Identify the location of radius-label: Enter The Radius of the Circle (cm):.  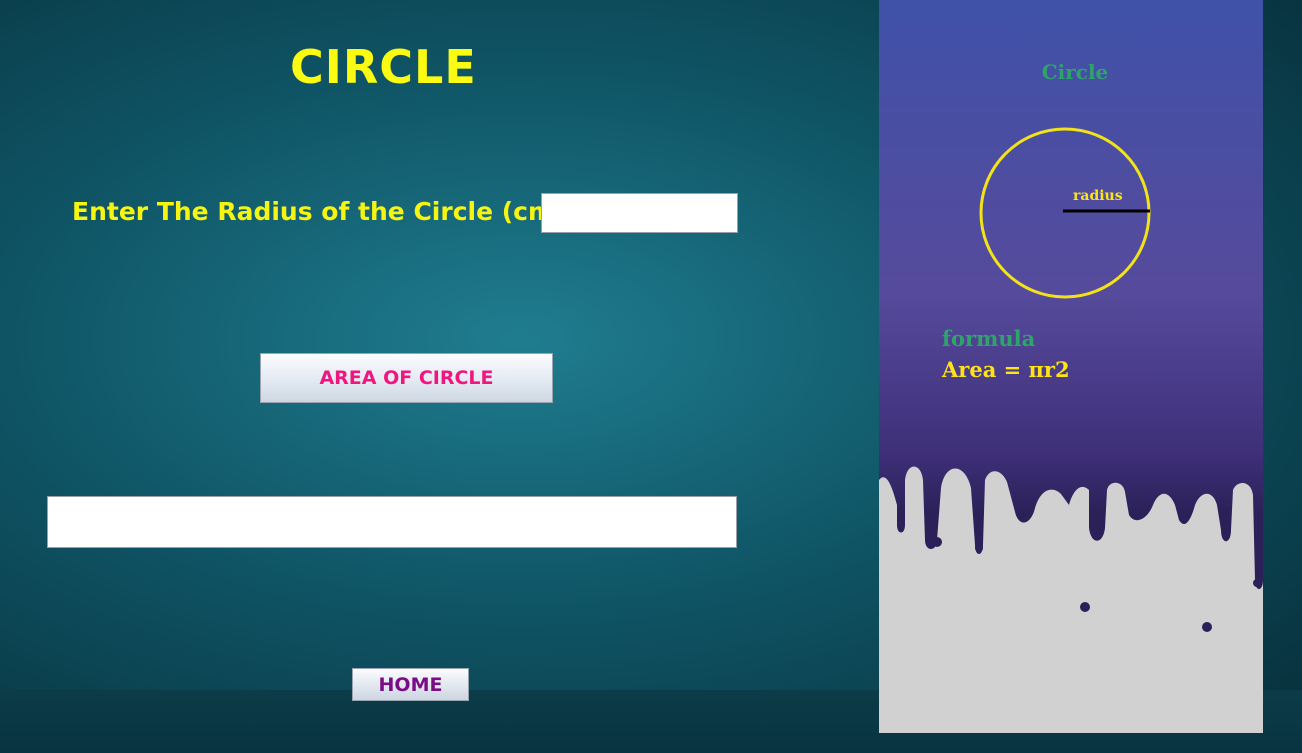
(324, 211).